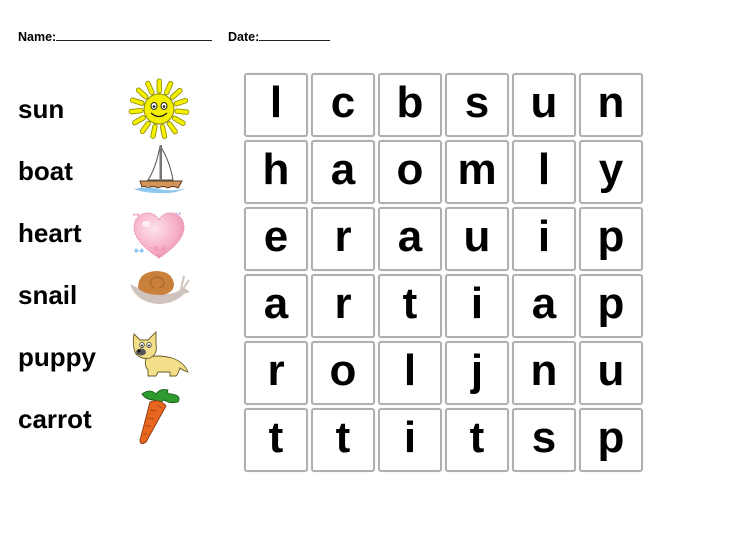 Image resolution: width=736 pixels, height=552 pixels. What do you see at coordinates (37, 37) in the screenshot?
I see `name-label: Name:` at bounding box center [37, 37].